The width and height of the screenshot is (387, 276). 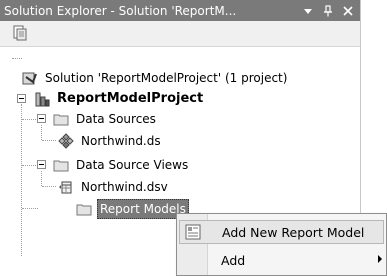 What do you see at coordinates (41, 164) in the screenshot?
I see `collapse-data-source-views-toggle` at bounding box center [41, 164].